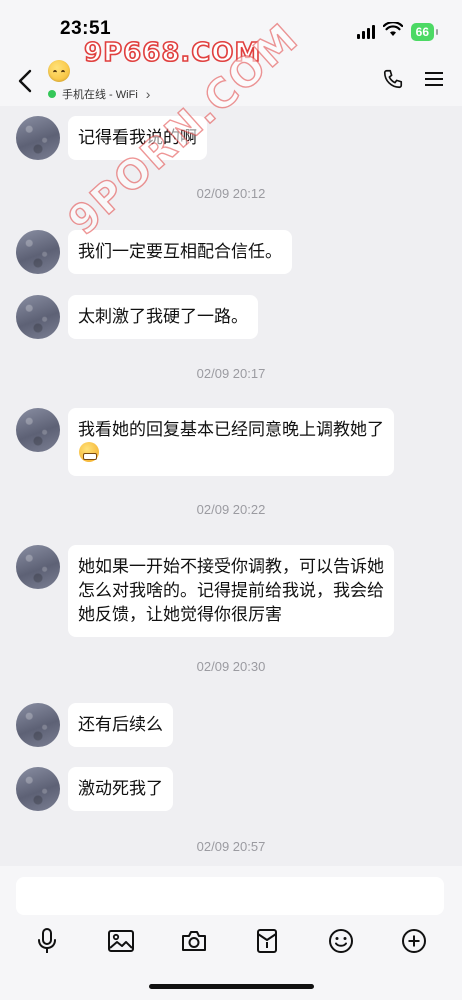 The image size is (462, 1000). I want to click on message-timestamp: 02/09 20:17, so click(231, 373).